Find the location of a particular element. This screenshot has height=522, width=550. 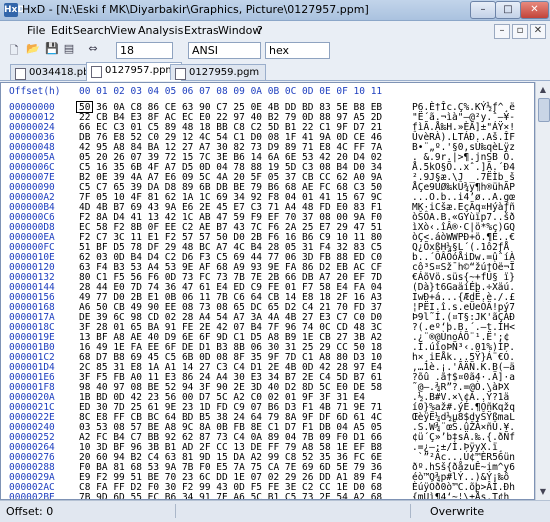

columns-icon: ⇔ is located at coordinates (93, 50).